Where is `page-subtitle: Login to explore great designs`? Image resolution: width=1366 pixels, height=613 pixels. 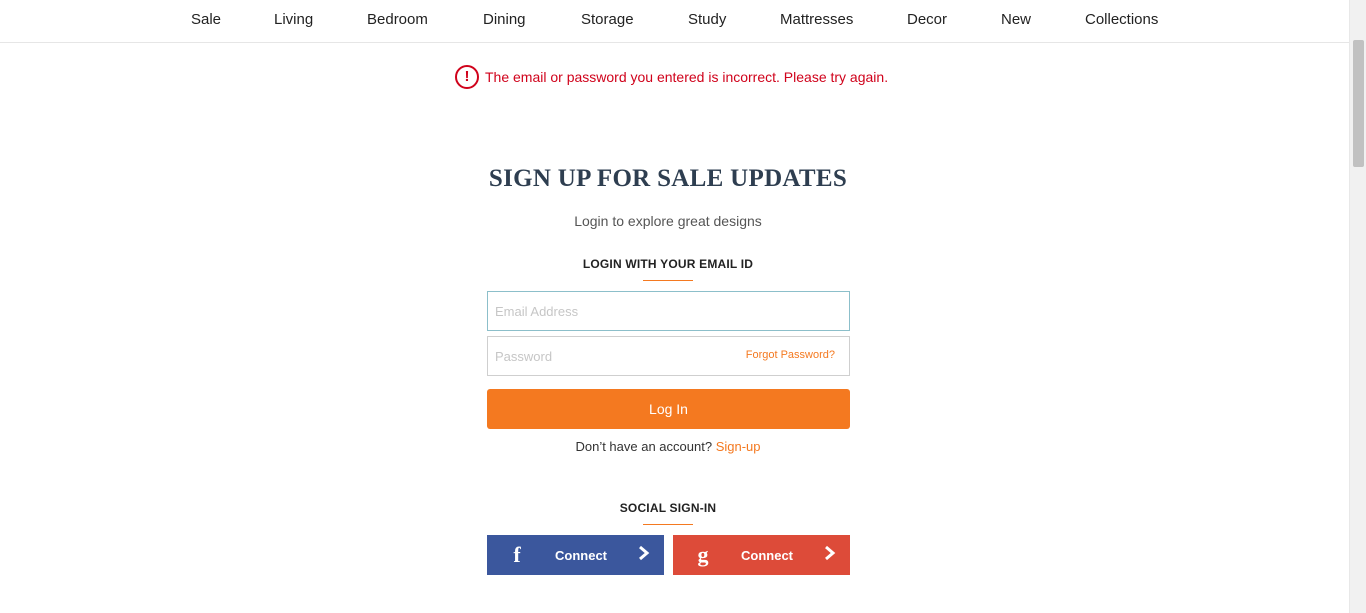
page-subtitle: Login to explore great designs is located at coordinates (668, 221).